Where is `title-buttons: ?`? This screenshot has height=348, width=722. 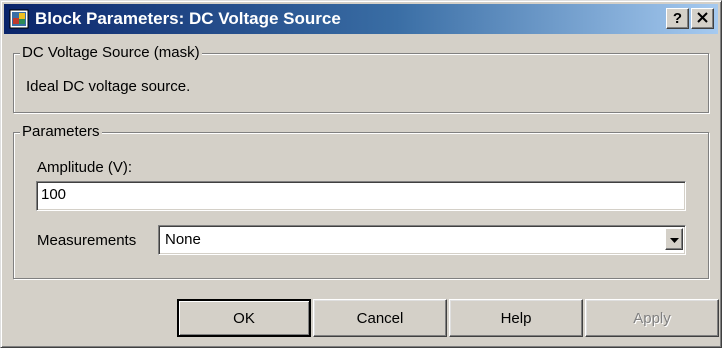
title-buttons: ? is located at coordinates (690, 18).